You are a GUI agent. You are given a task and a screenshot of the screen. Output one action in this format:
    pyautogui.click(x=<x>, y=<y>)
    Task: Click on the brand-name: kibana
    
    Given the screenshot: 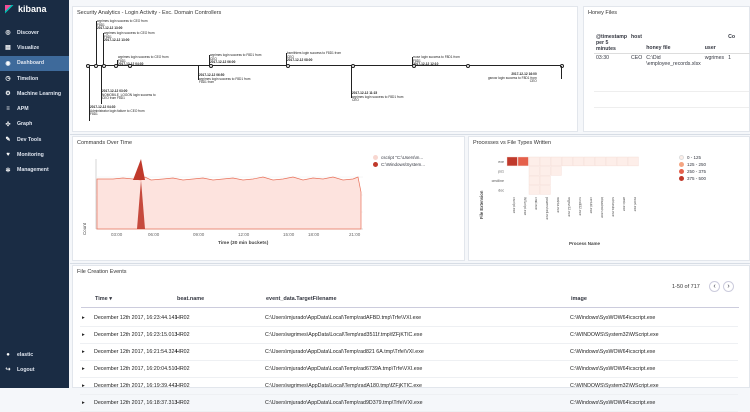 What is the action you would take?
    pyautogui.click(x=32, y=9)
    